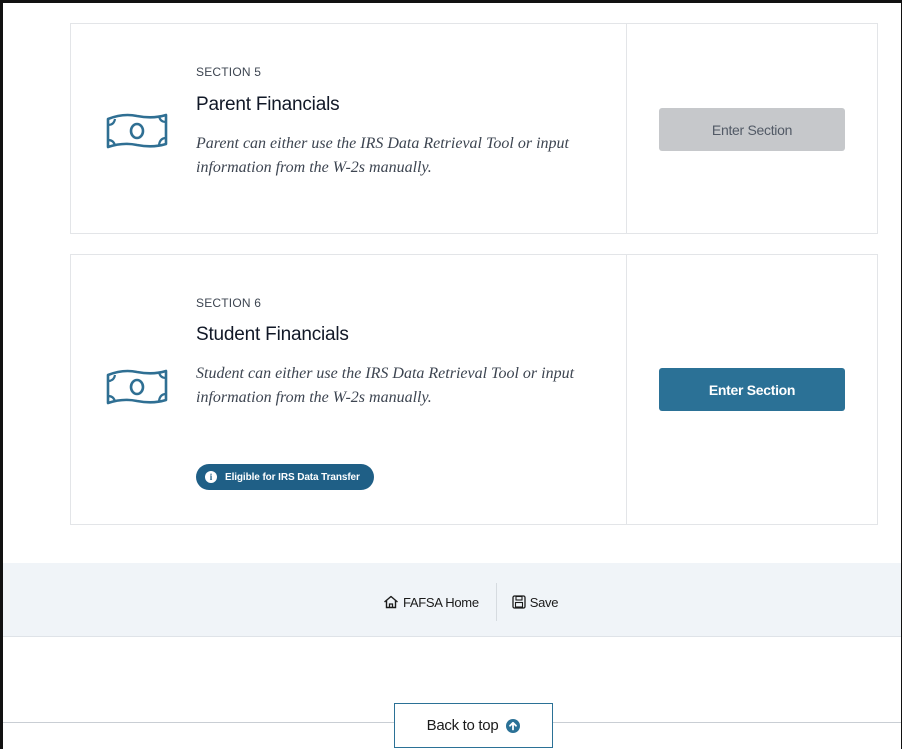 The height and width of the screenshot is (749, 902). I want to click on badge-label: Eligible for IRS Data Transfer, so click(292, 477).